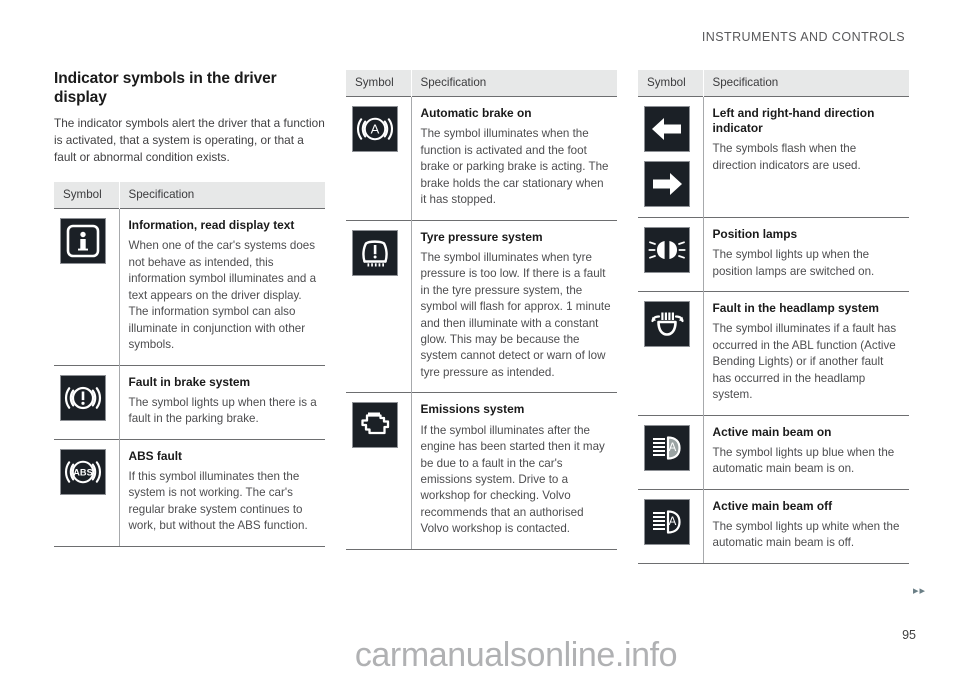 This screenshot has width=960, height=677. I want to click on active-main-beam-on-icon: A, so click(667, 447).